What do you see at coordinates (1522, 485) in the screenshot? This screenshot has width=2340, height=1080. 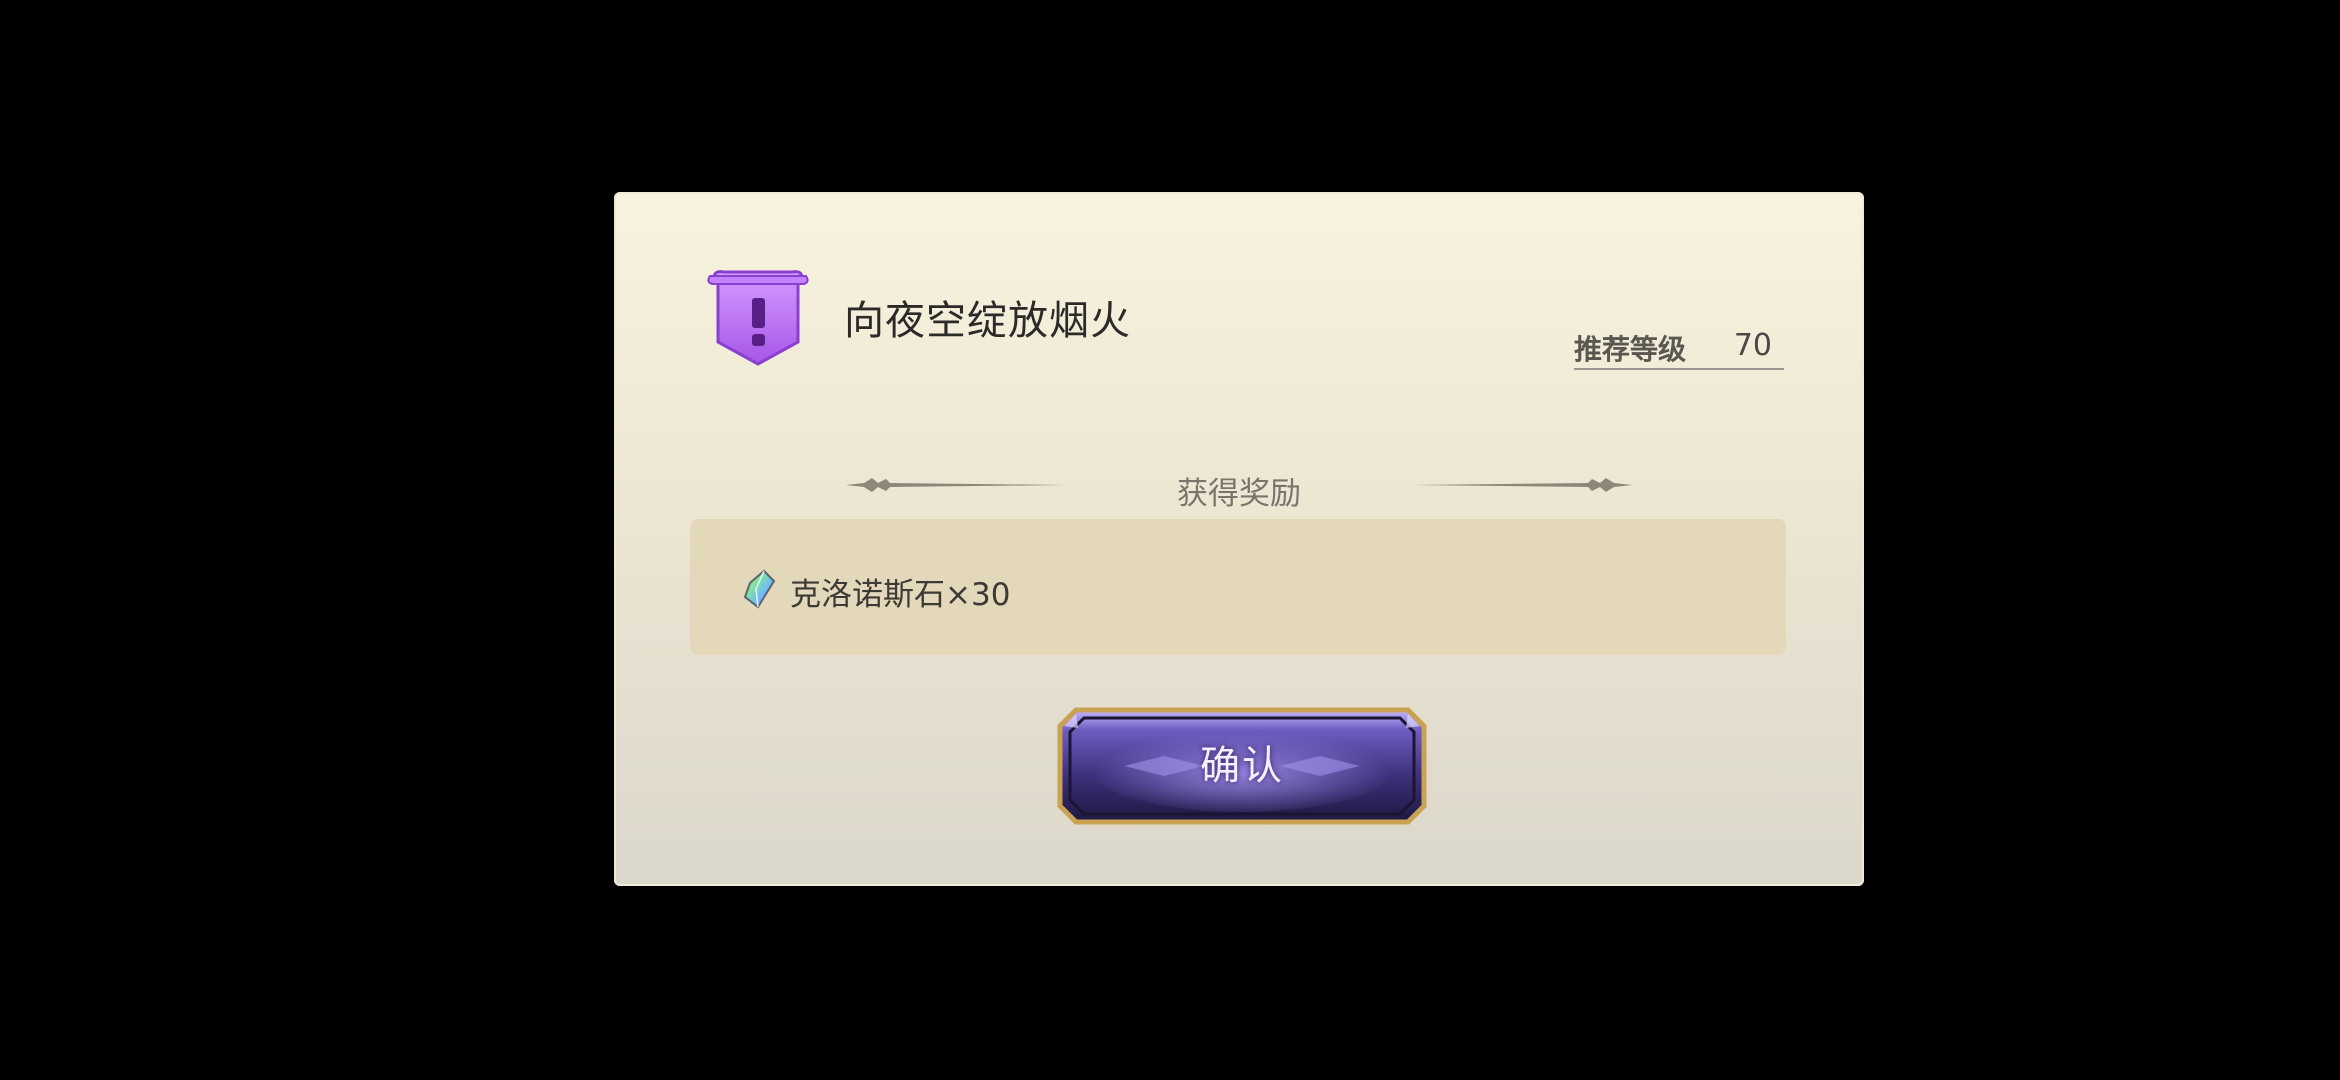 I see `ornament-divider-right` at bounding box center [1522, 485].